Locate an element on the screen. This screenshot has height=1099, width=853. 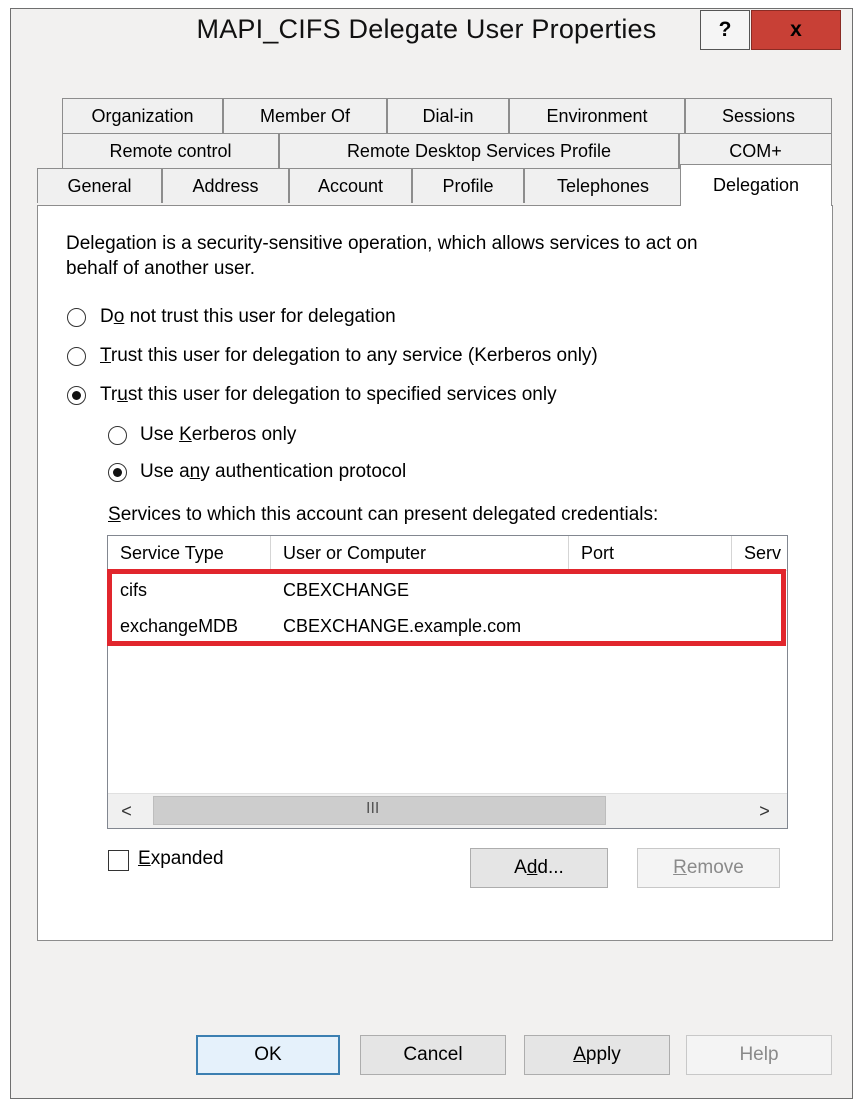
scroll-thumb: III is located at coordinates (379, 810).